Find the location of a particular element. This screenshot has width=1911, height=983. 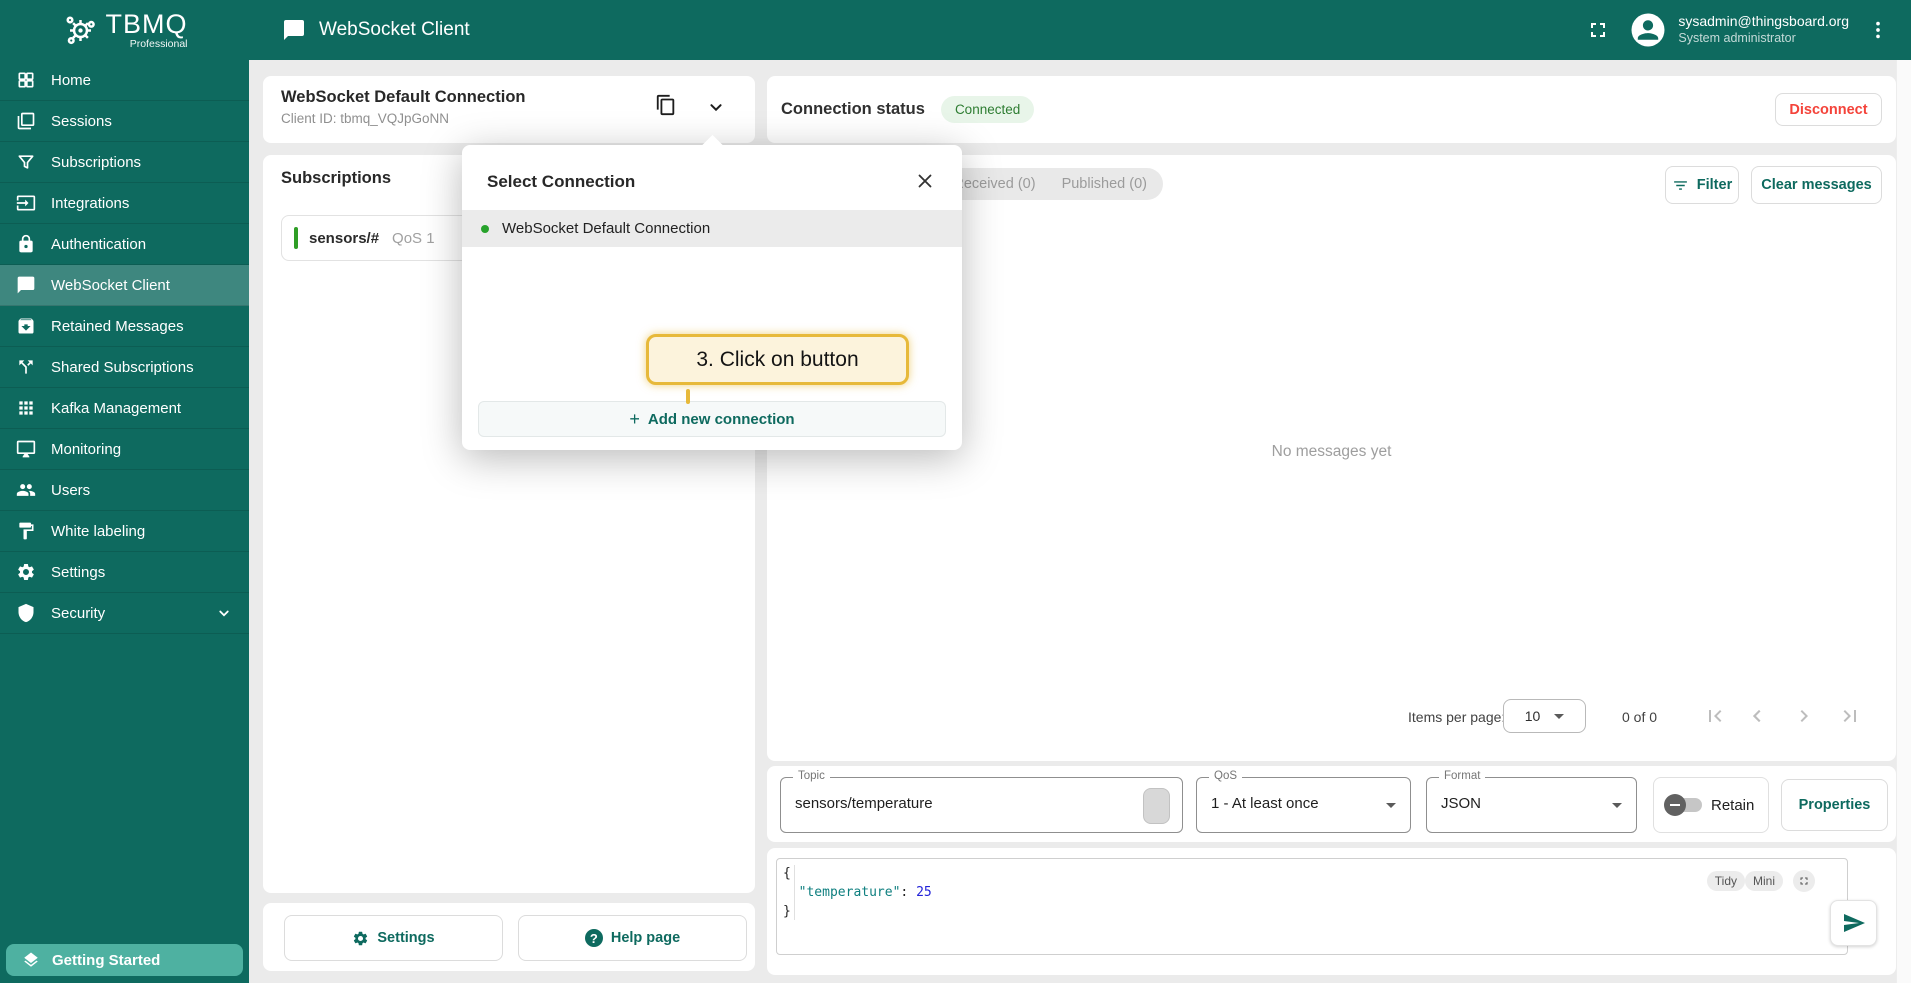

people-icon is located at coordinates (26, 490).